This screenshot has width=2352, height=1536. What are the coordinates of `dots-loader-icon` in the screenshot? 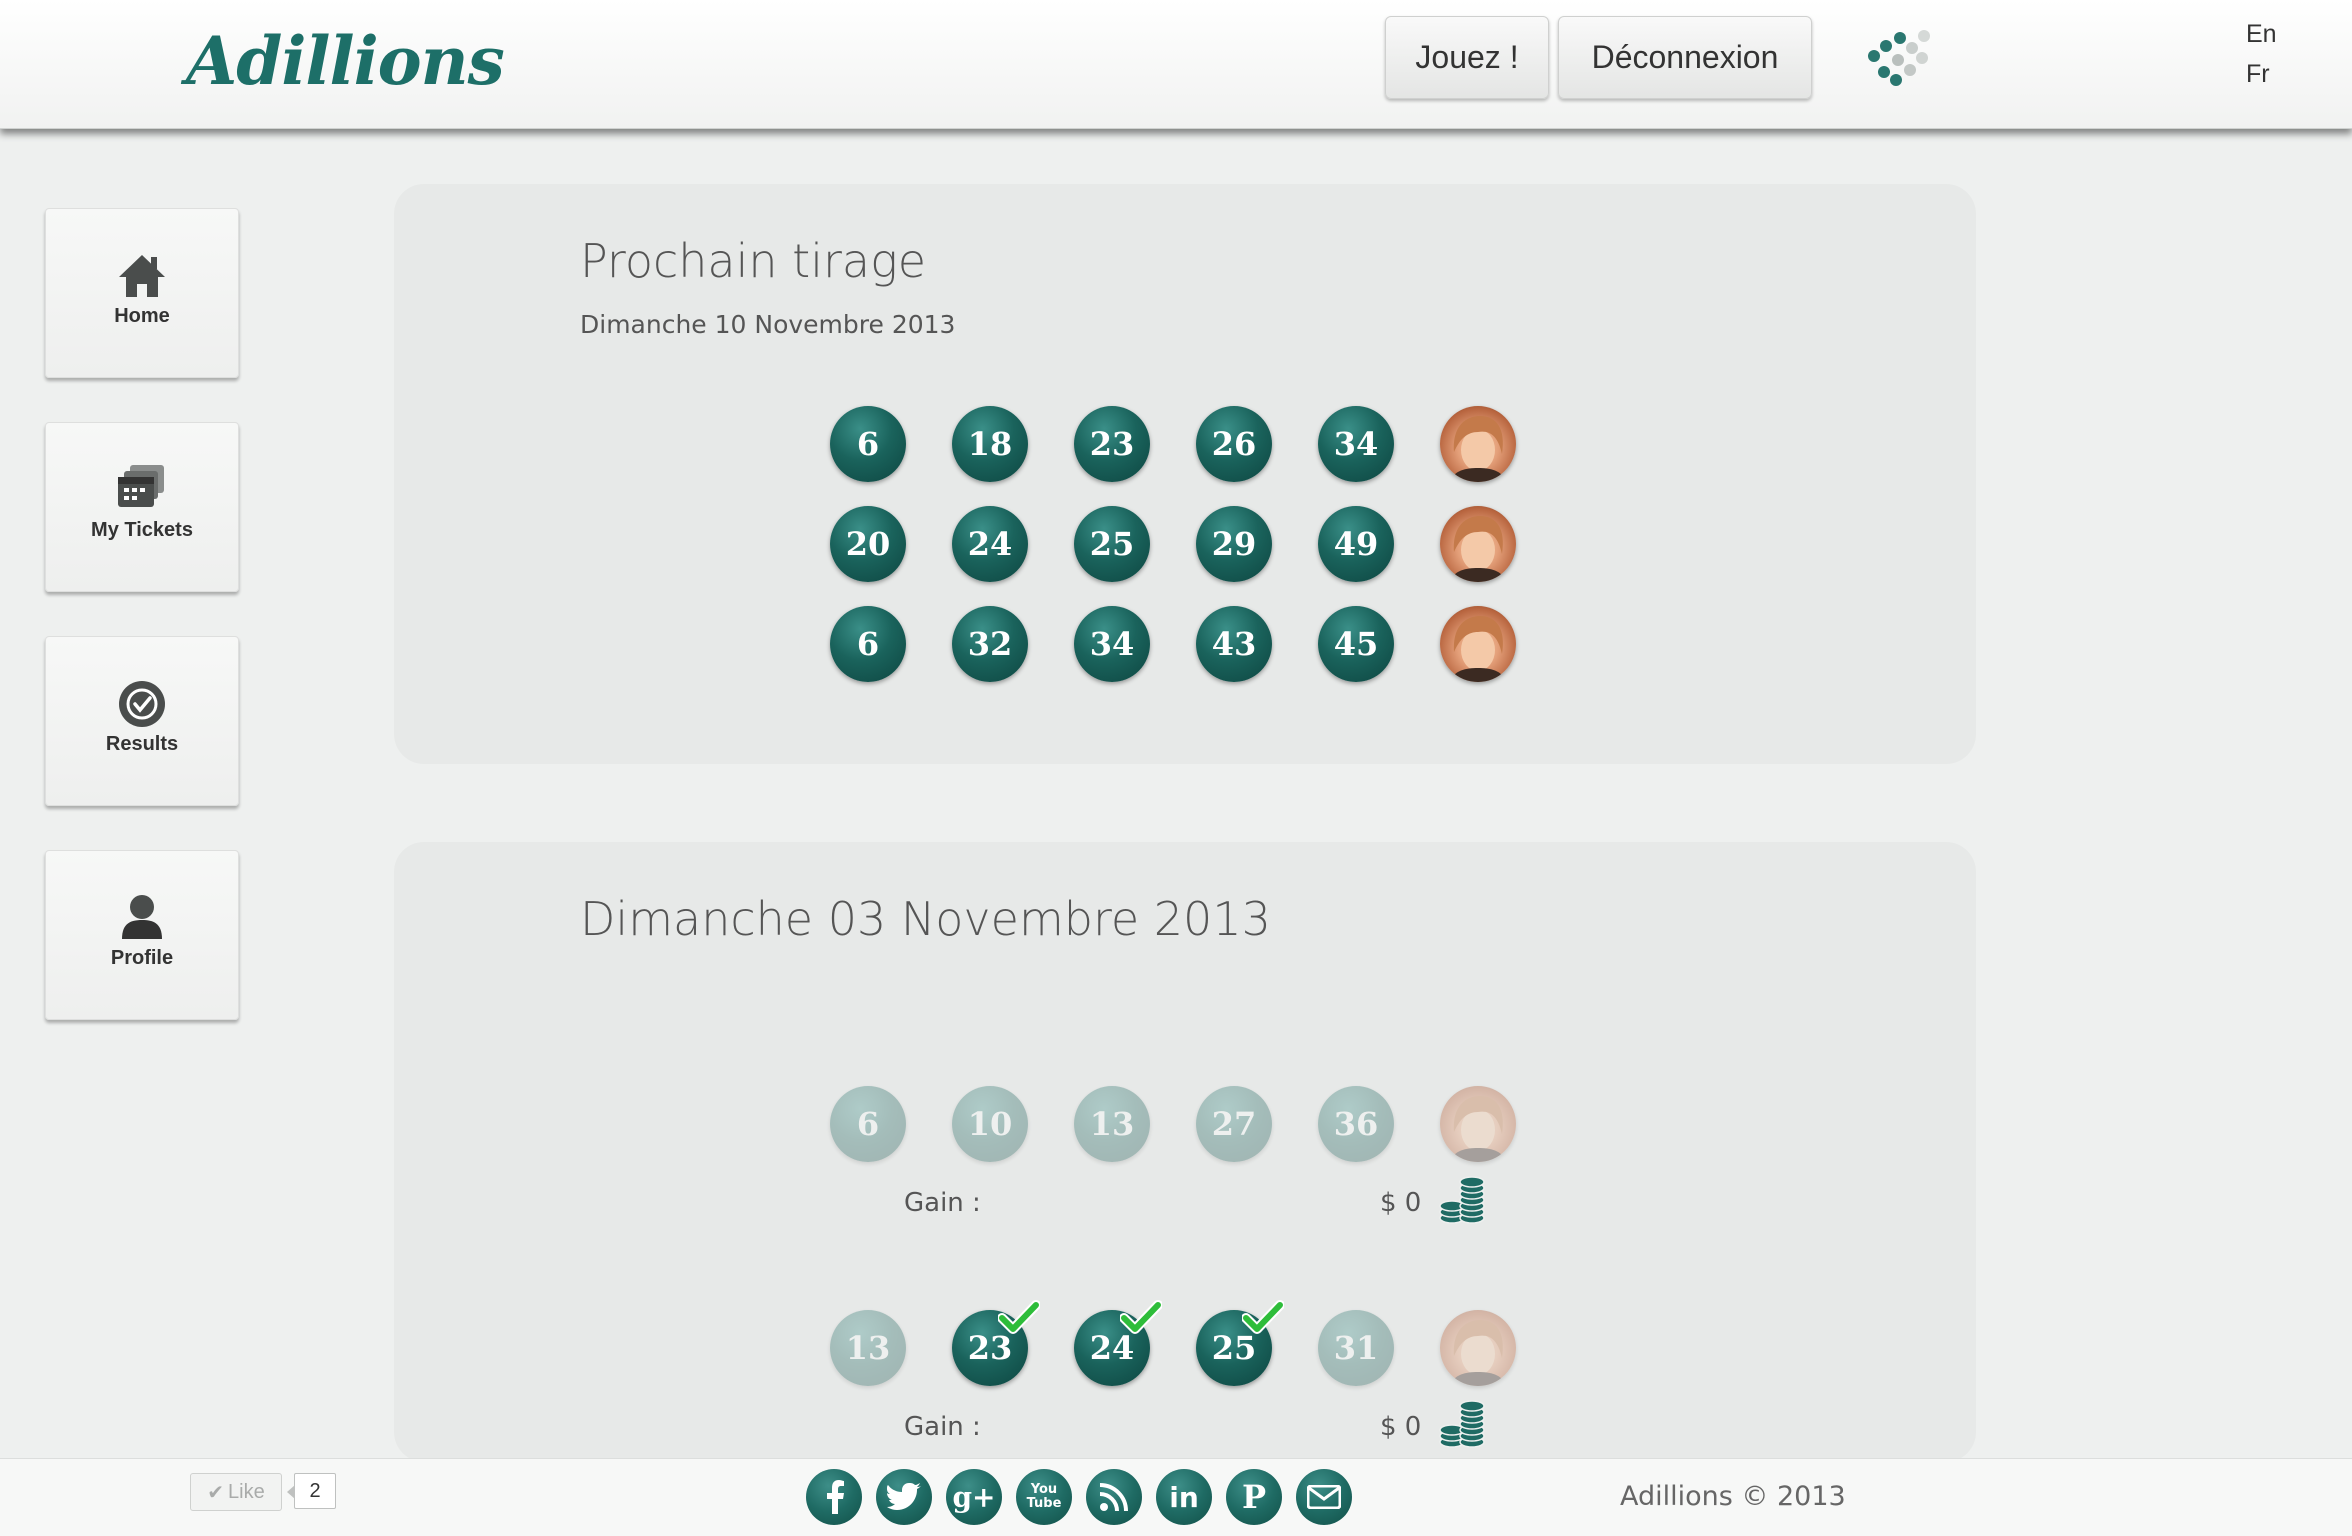 It's located at (1899, 58).